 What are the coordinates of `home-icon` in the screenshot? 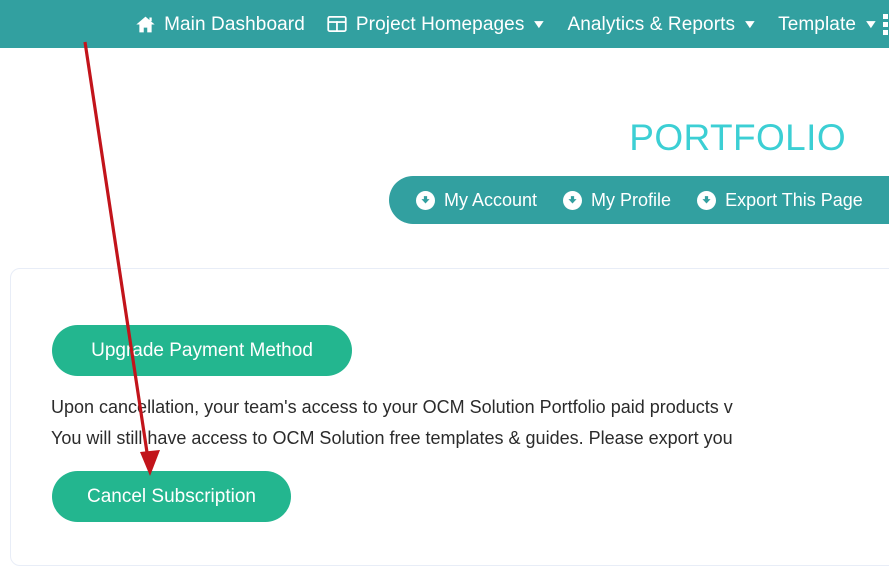 It's located at (145, 24).